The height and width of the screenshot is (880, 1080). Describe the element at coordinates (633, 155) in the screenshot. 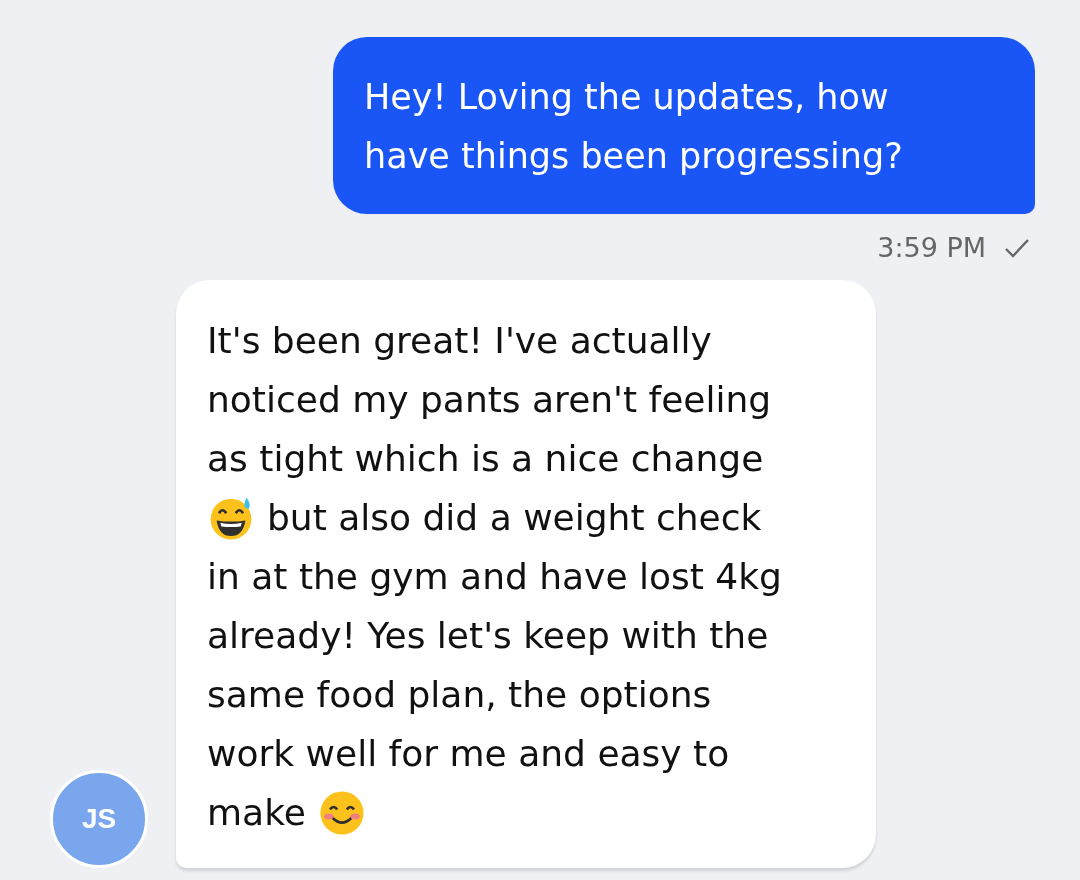

I see `message-text: have things been progressing?` at that location.